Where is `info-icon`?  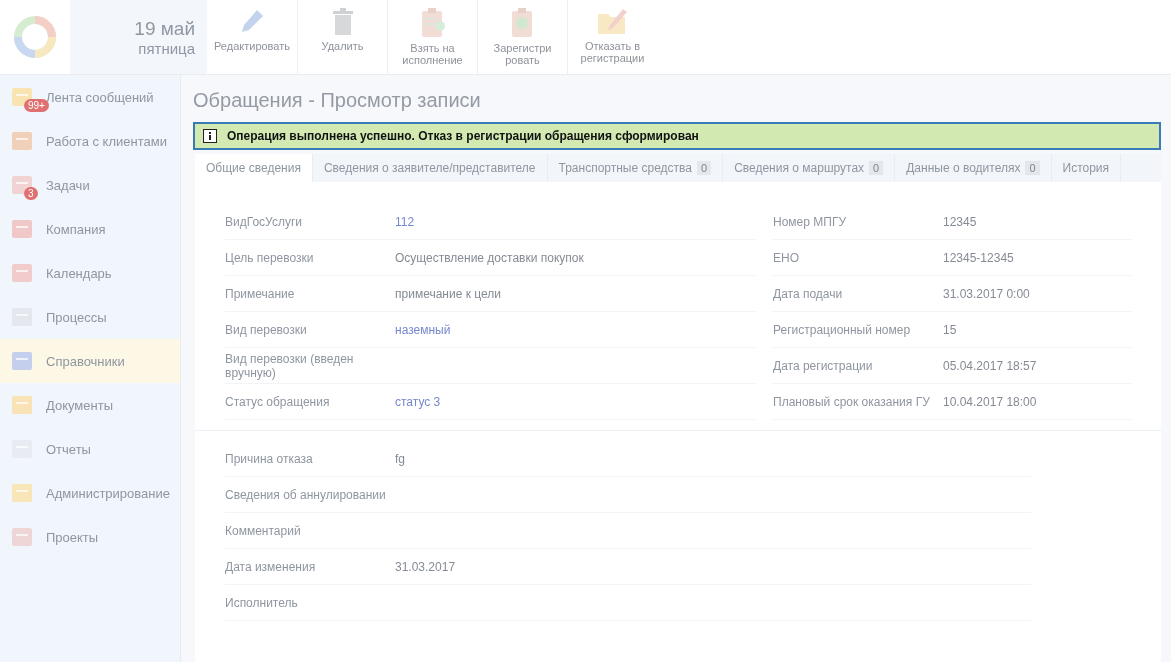 info-icon is located at coordinates (210, 136).